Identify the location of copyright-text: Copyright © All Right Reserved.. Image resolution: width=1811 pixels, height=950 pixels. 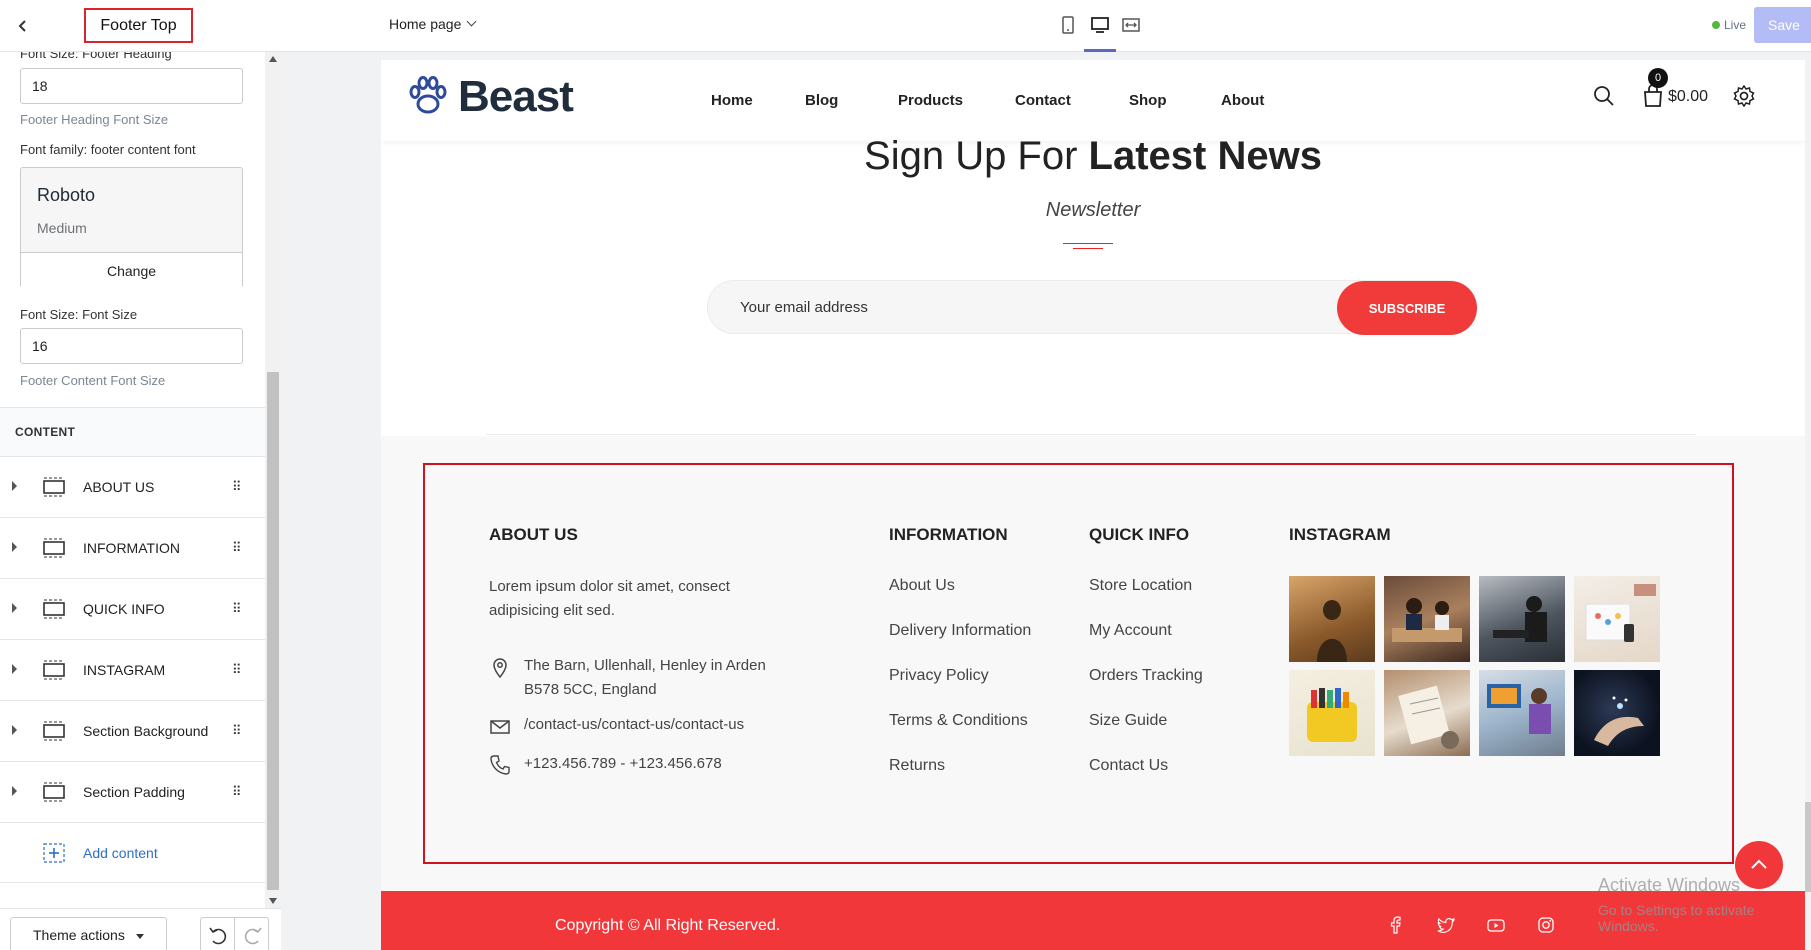
(668, 925).